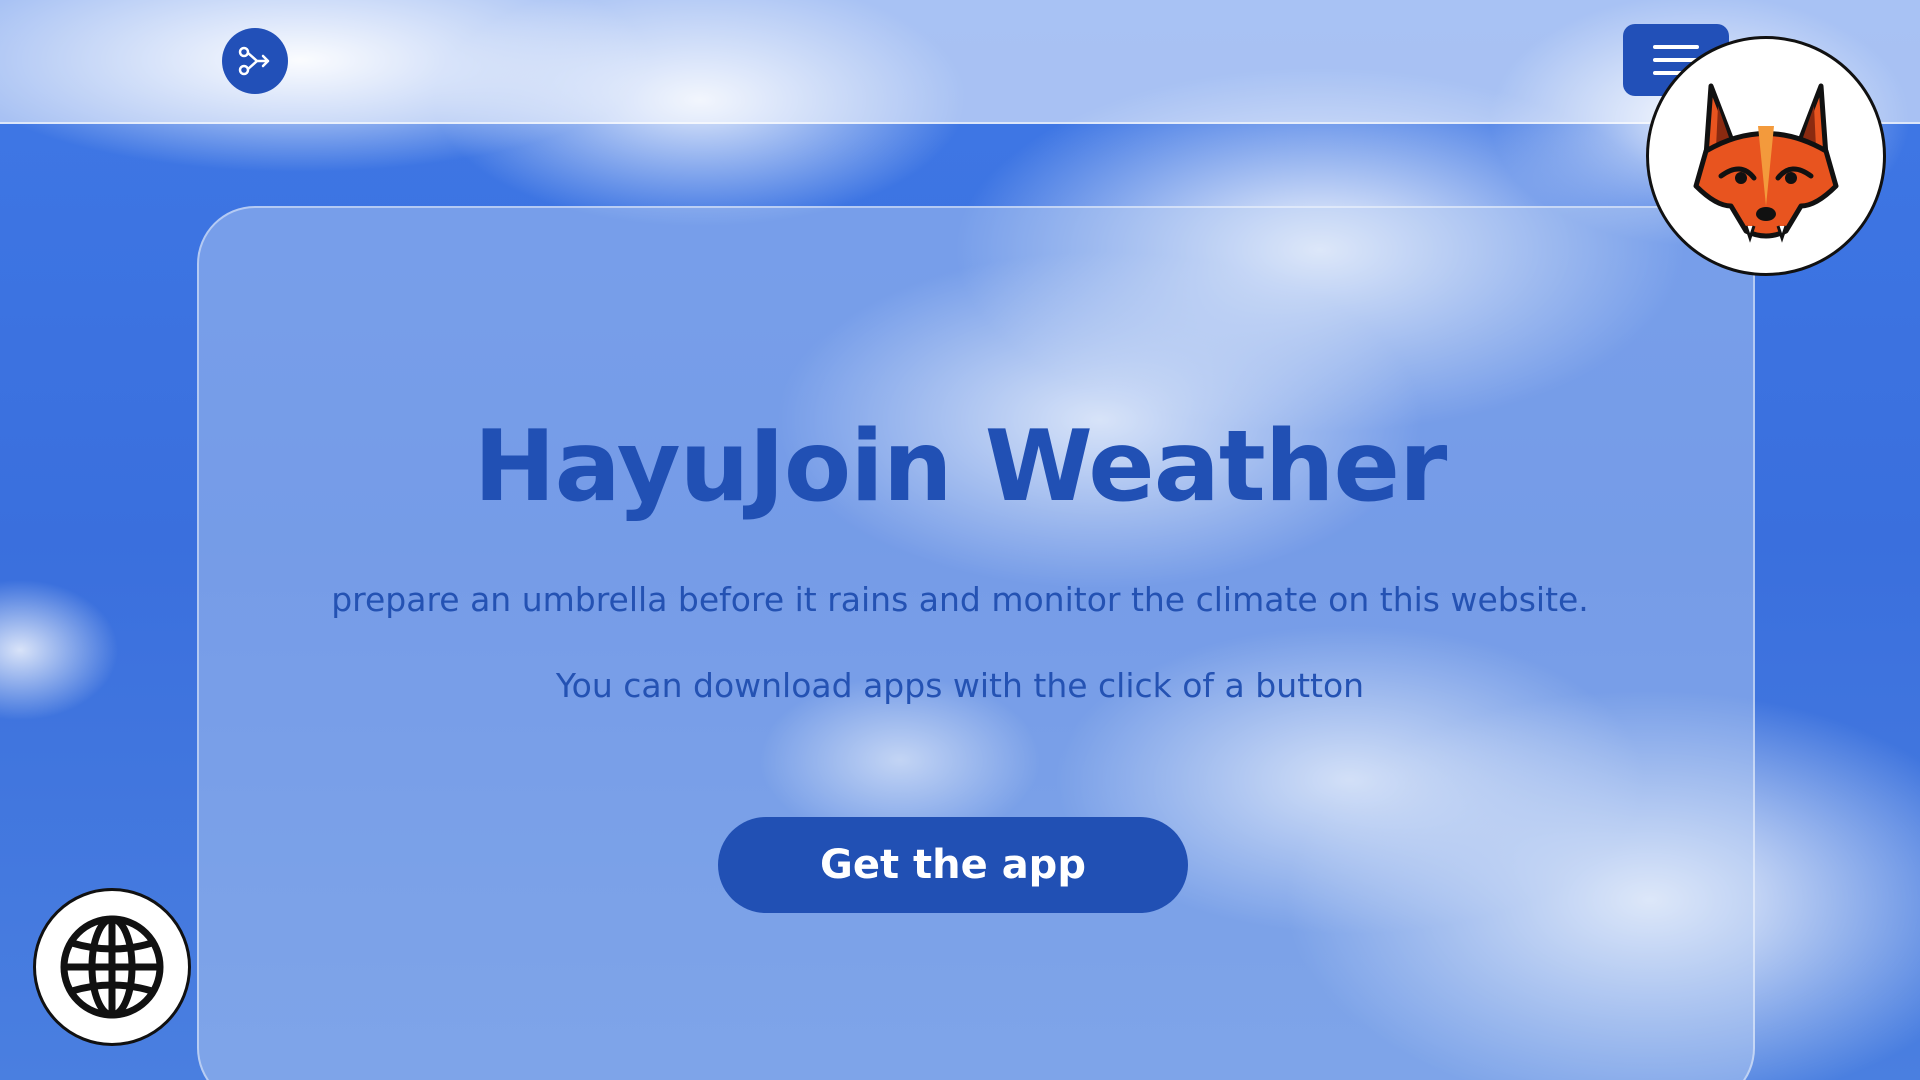 The image size is (1920, 1080). I want to click on logo-button, so click(255, 61).